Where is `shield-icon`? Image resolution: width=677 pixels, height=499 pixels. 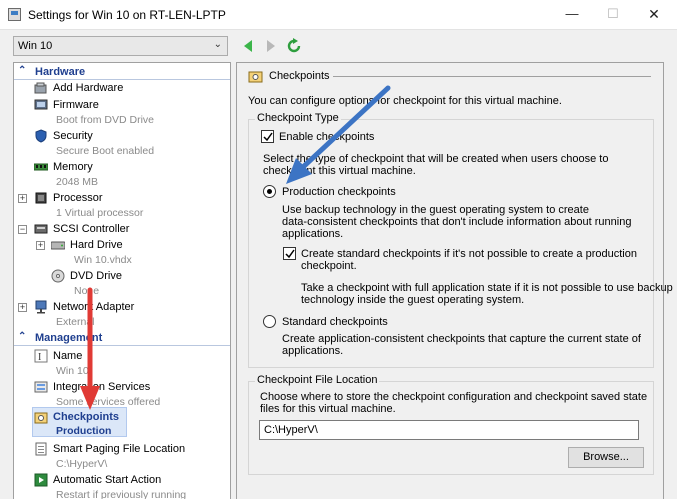
shield-icon is located at coordinates (41, 136).